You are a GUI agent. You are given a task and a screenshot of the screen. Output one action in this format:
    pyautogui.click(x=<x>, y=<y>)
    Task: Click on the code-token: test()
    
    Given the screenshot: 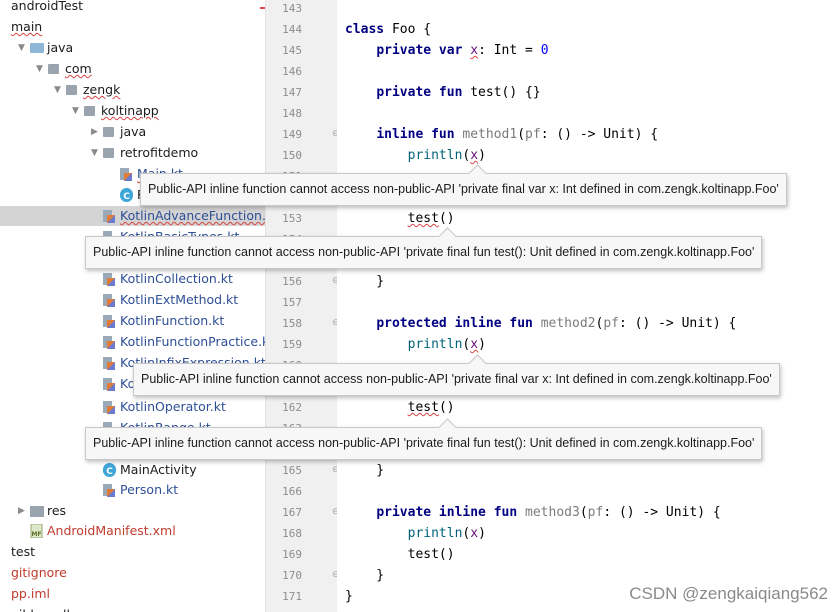 What is the action you would take?
    pyautogui.click(x=400, y=554)
    